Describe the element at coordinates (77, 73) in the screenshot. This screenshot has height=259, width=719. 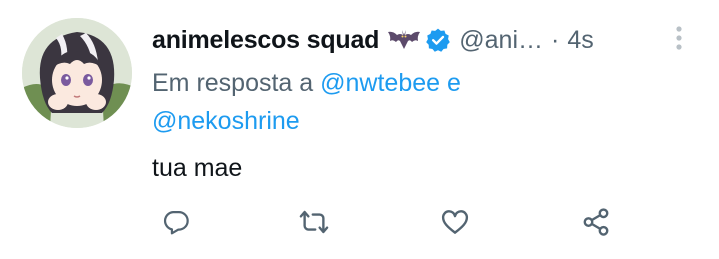
I see `avatar` at that location.